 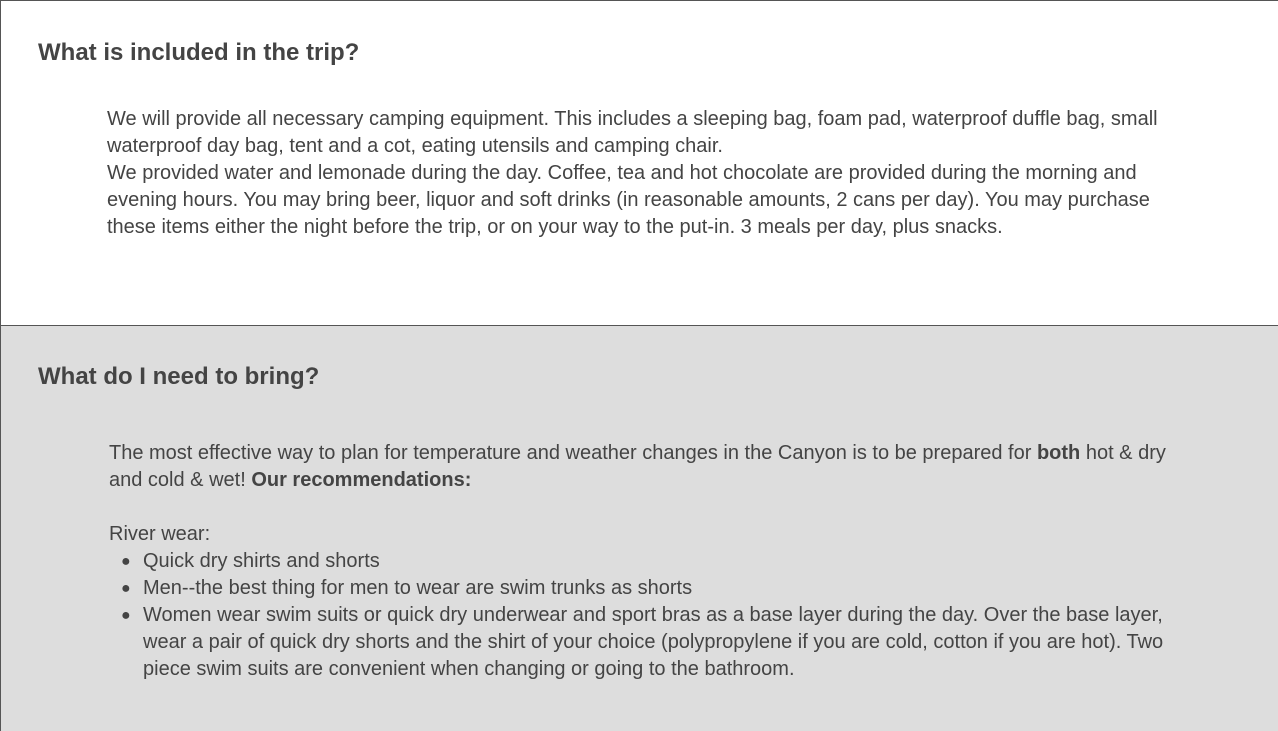 I want to click on list-item: ● Quick dry shirts and shorts, so click(x=649, y=561).